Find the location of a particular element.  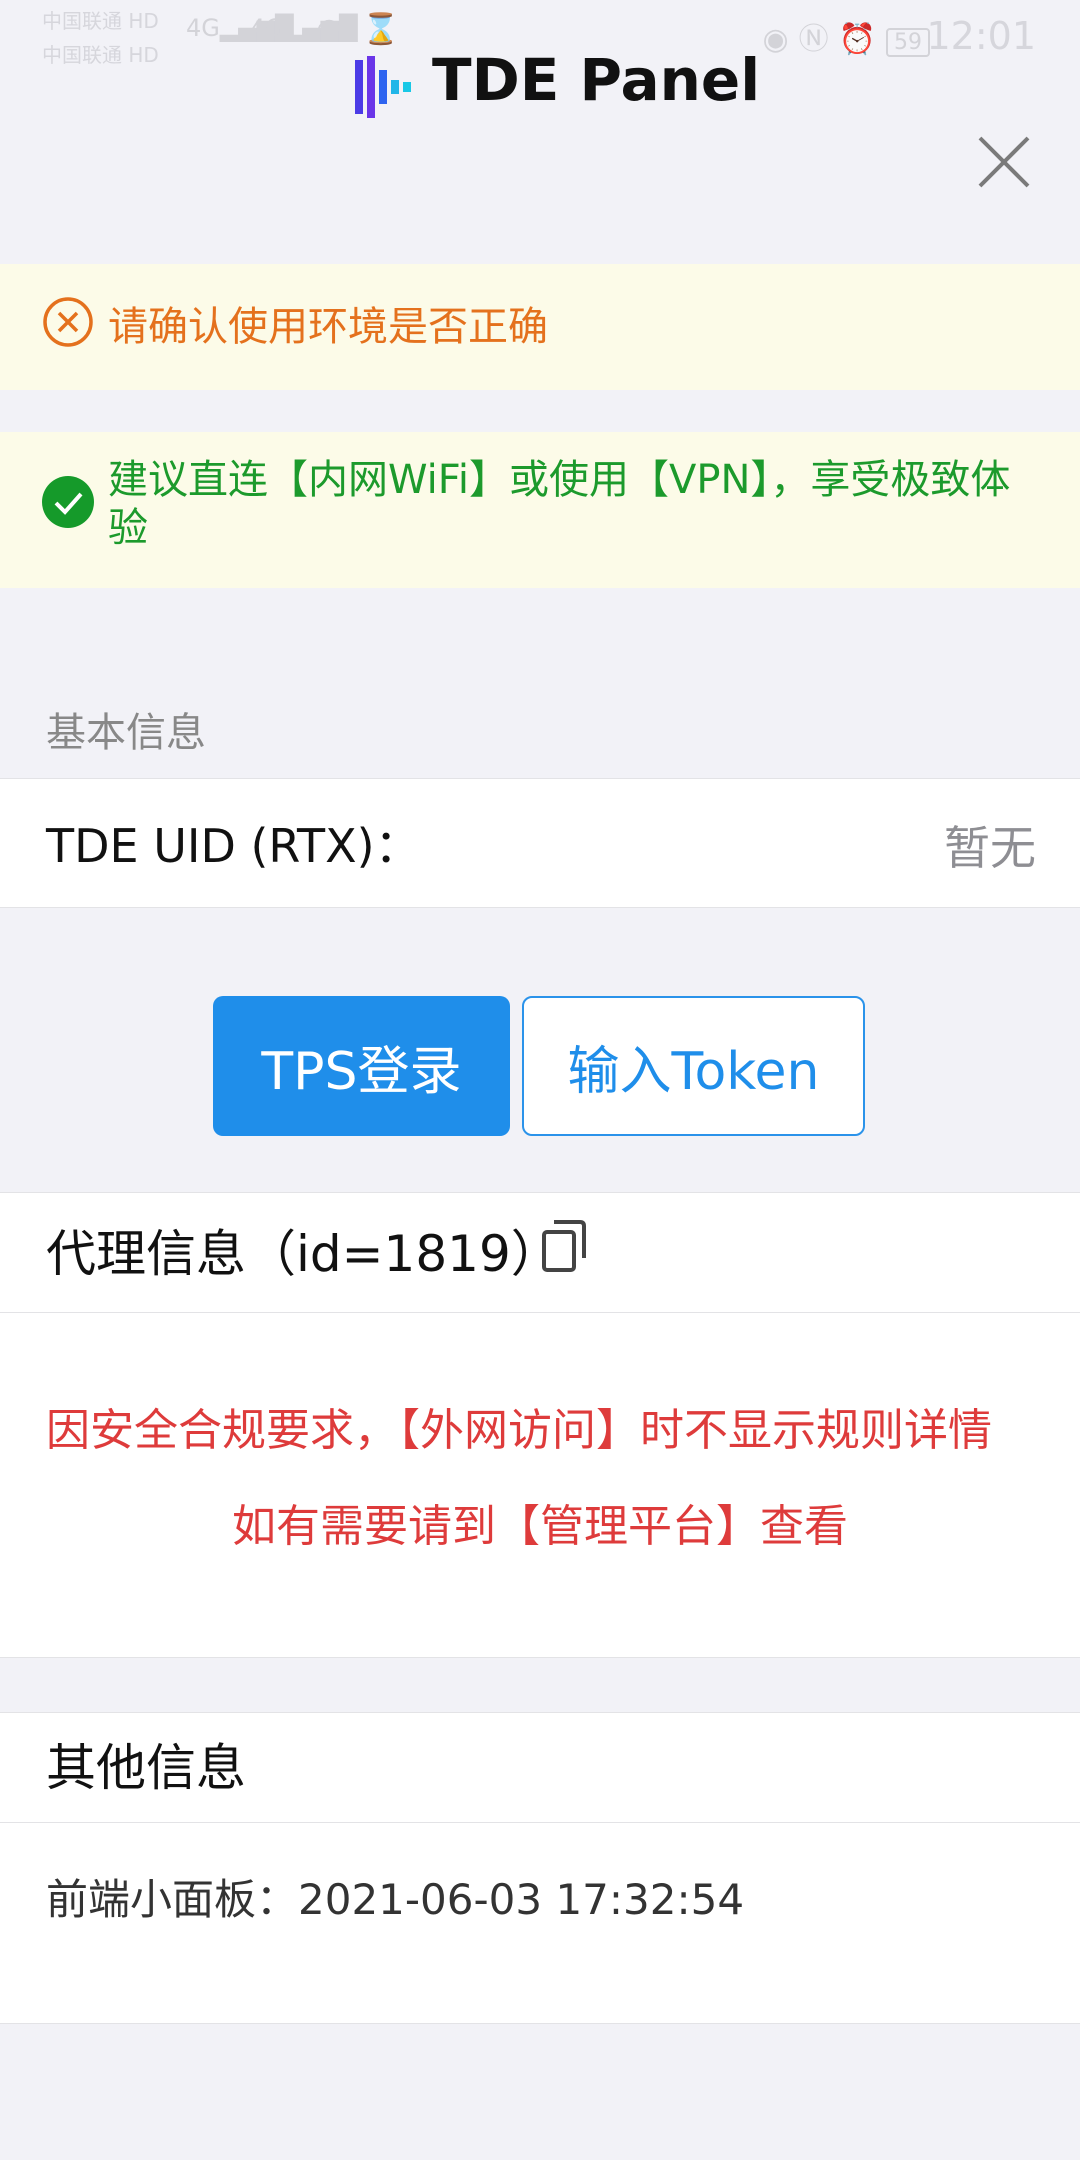

basic-info-label: 基本信息 is located at coordinates (126, 733).